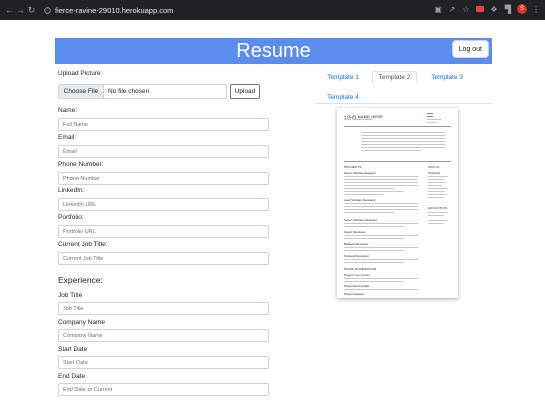  What do you see at coordinates (163, 362) in the screenshot?
I see `start-date-field: Start Date` at bounding box center [163, 362].